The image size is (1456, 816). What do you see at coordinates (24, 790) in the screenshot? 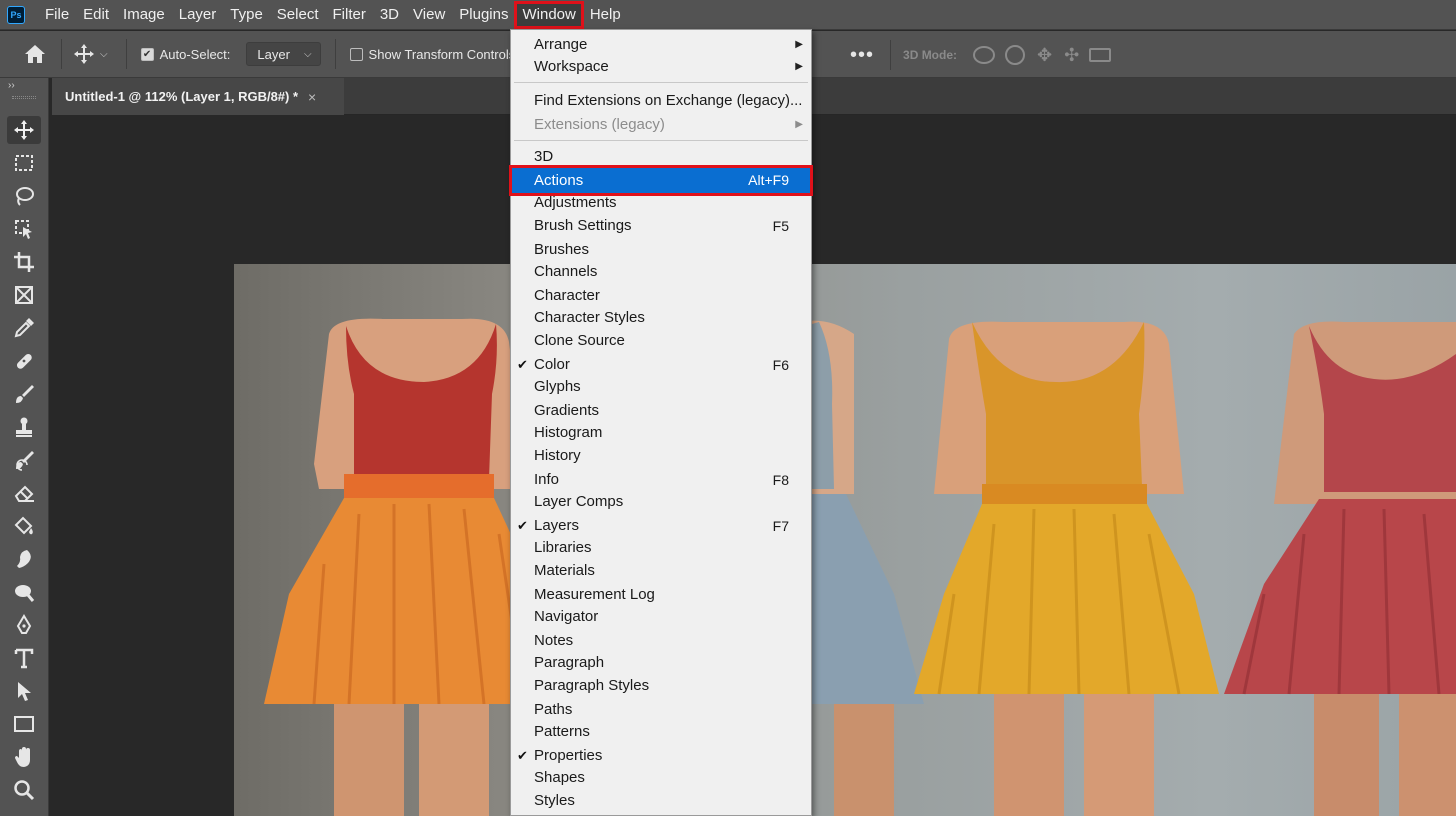
I see `zoom-tool-icon` at bounding box center [24, 790].